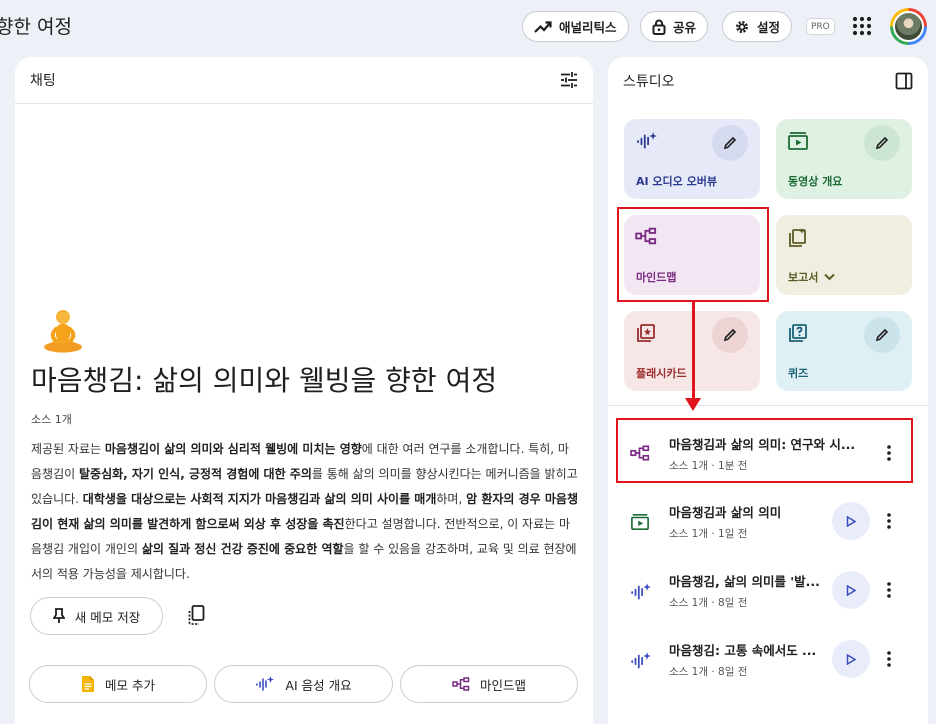  Describe the element at coordinates (242, 549) in the screenshot. I see `summary-segment: 삶의 질과 정신 건강 증진에 중요한 역할` at that location.